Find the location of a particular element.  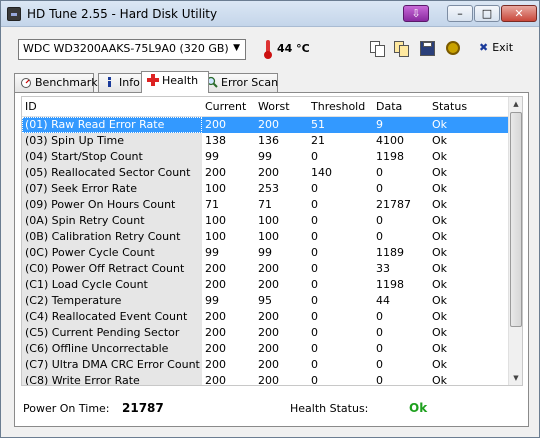

table-row: (C2) Temperature 99 95 0 44 Ok is located at coordinates (265, 301).